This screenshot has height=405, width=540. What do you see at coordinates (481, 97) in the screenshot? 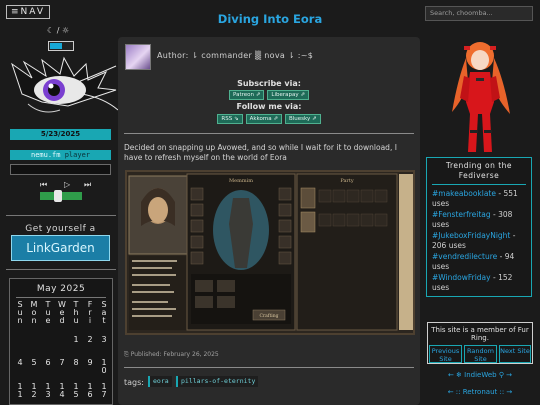
I see `anime-character-illustration` at bounding box center [481, 97].